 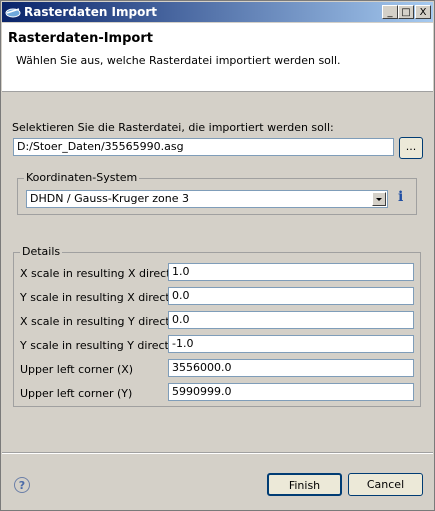 What do you see at coordinates (203, 147) in the screenshot?
I see `file-path-input: D:/Stoer_Daten/35565990.asg` at bounding box center [203, 147].